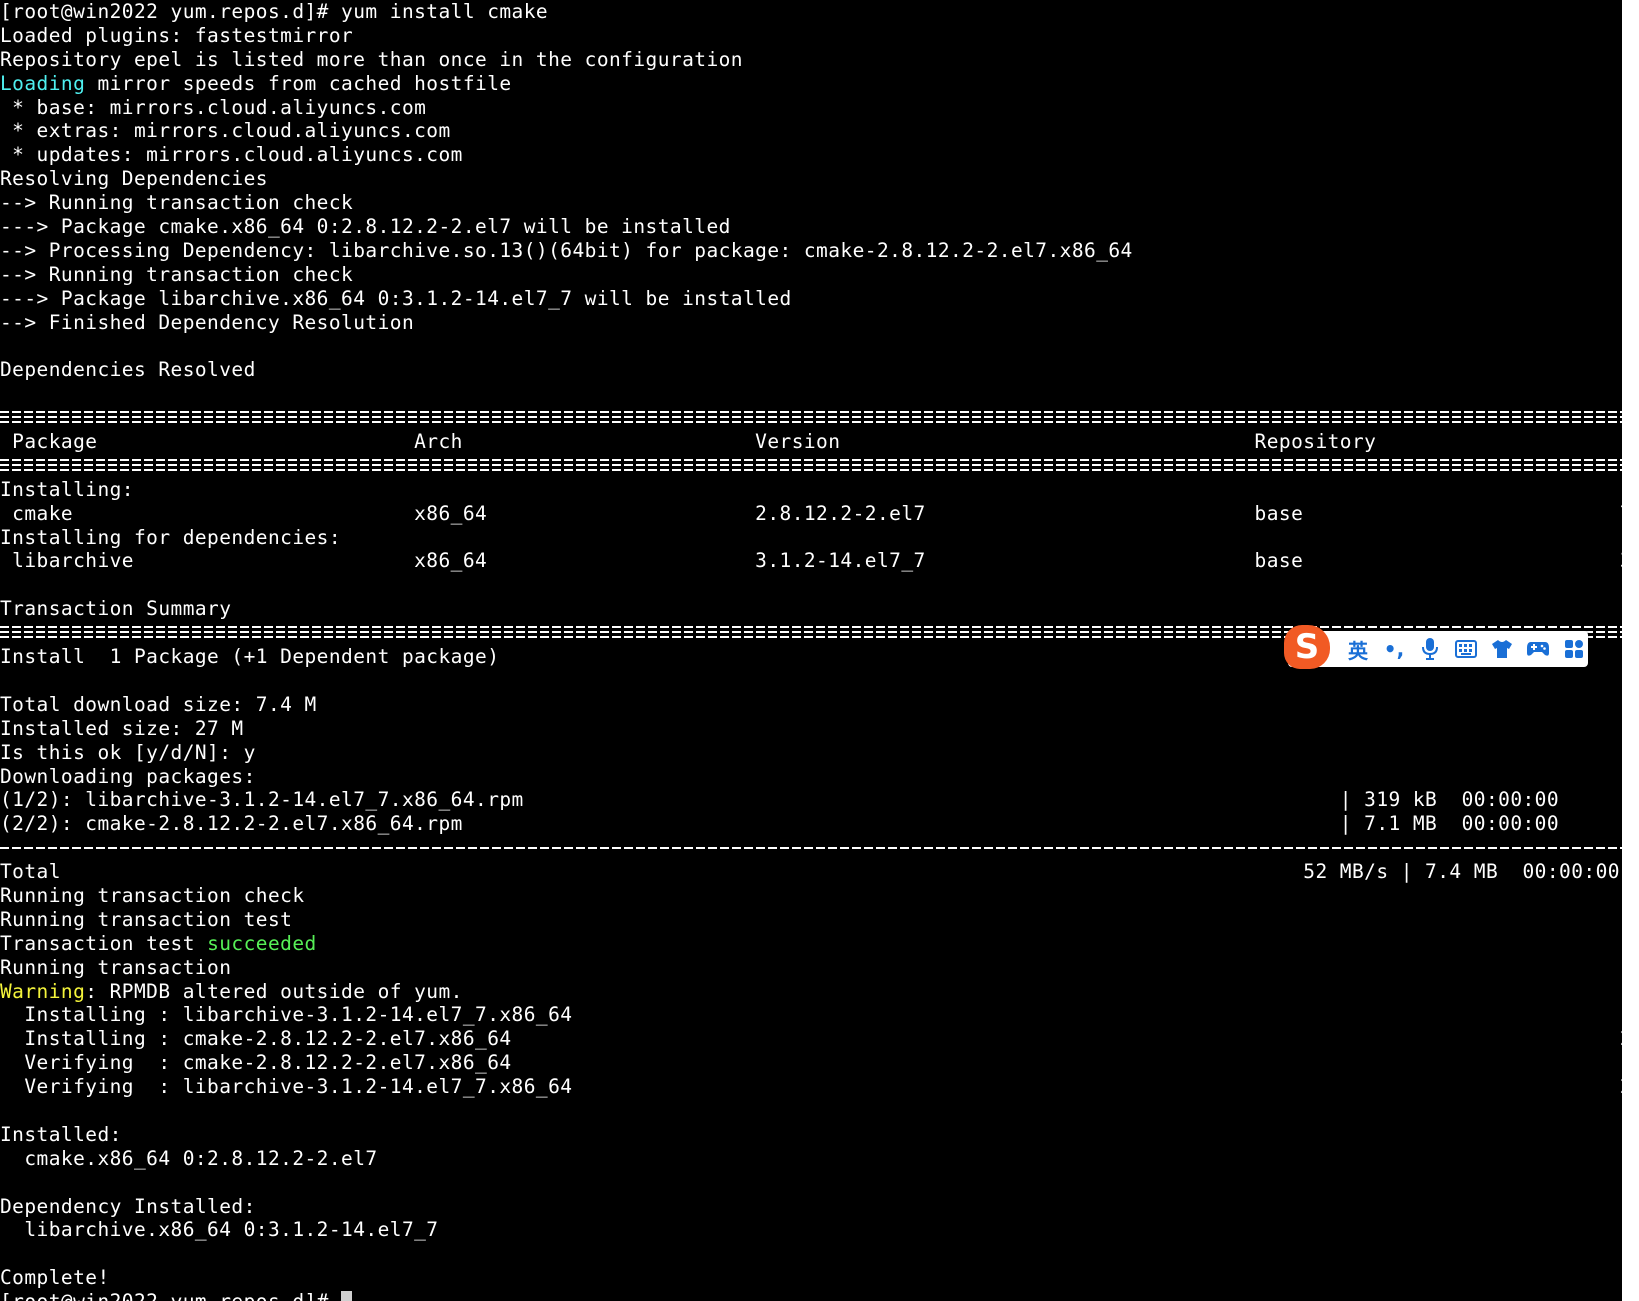  I want to click on terminal-cursor, so click(347, 1296).